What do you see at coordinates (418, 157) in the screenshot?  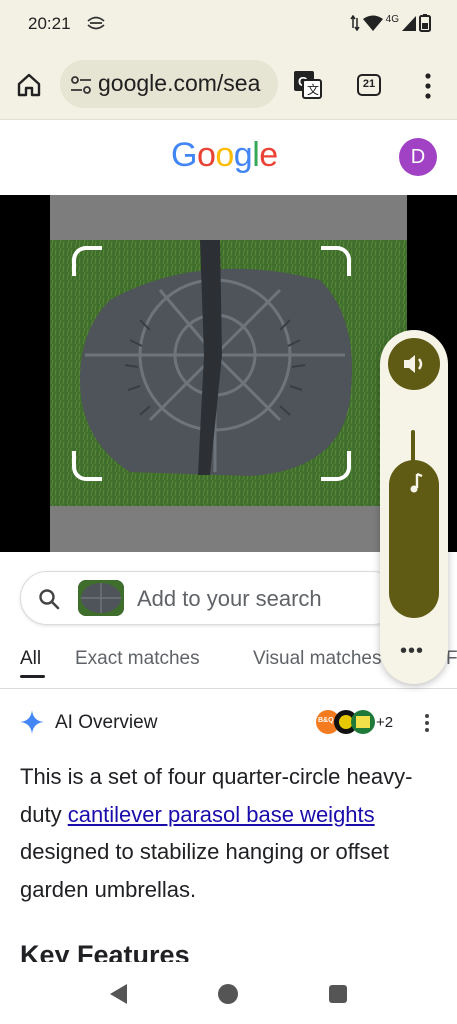 I see `account-avatar: D` at bounding box center [418, 157].